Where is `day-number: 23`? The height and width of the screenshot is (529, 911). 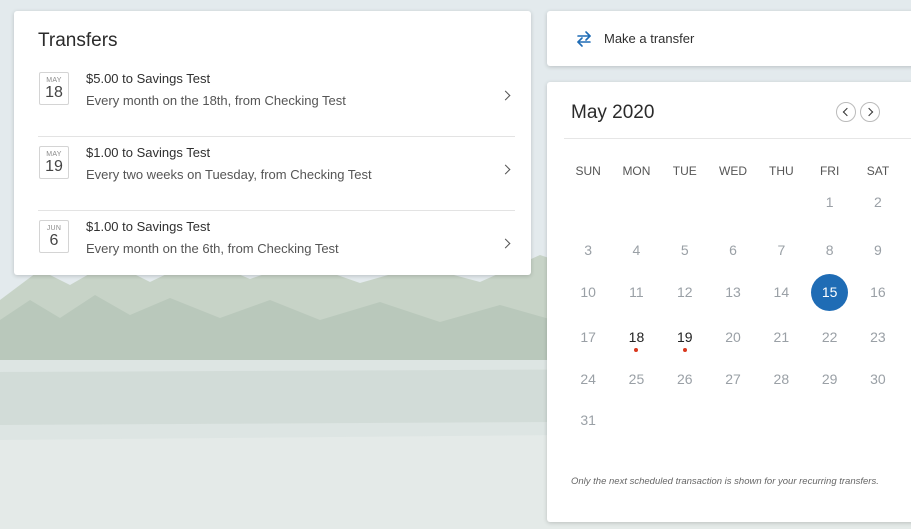
day-number: 23 is located at coordinates (878, 337).